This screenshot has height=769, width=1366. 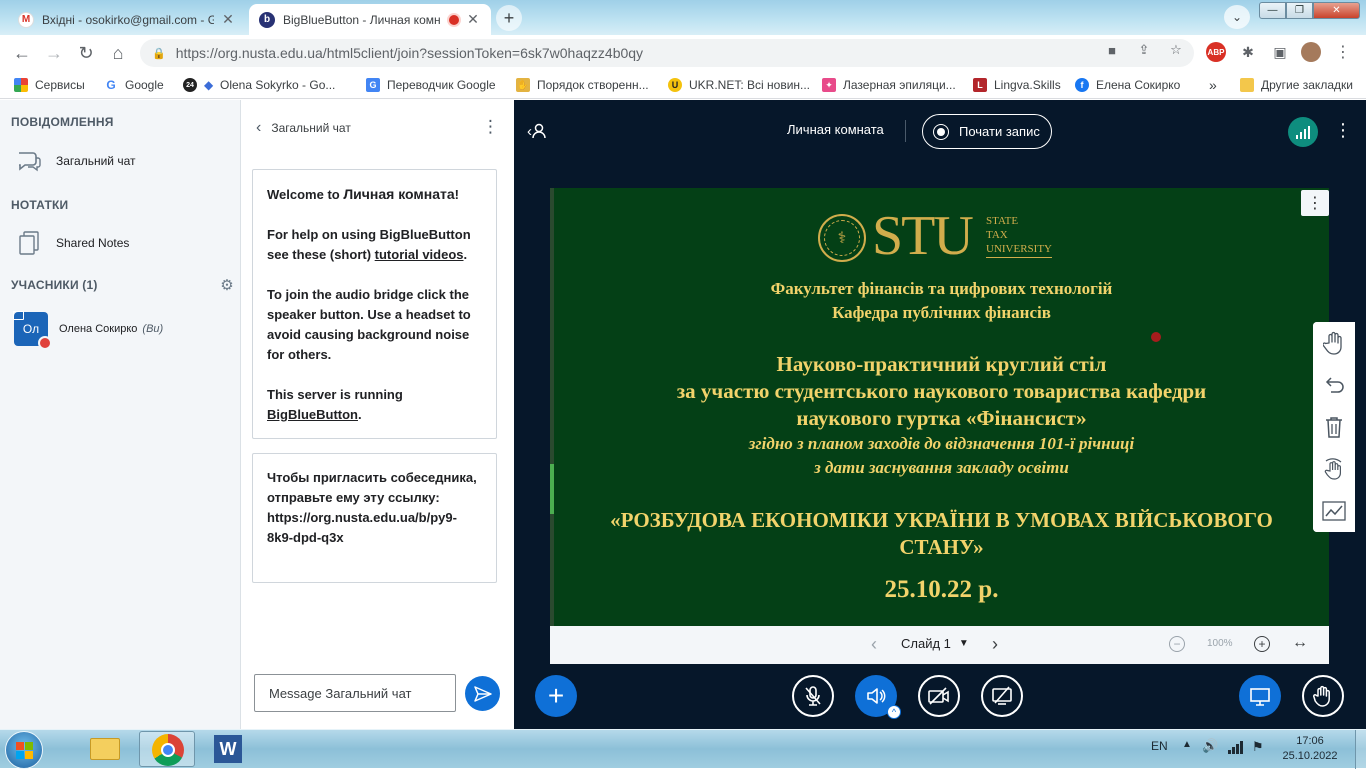 I want to click on public-chat-item: Загальний чат, so click(x=75, y=161).